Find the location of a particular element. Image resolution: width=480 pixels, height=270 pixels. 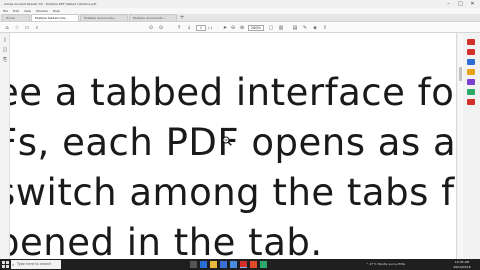

prev-page-icon: ⊙ is located at coordinates (151, 28).